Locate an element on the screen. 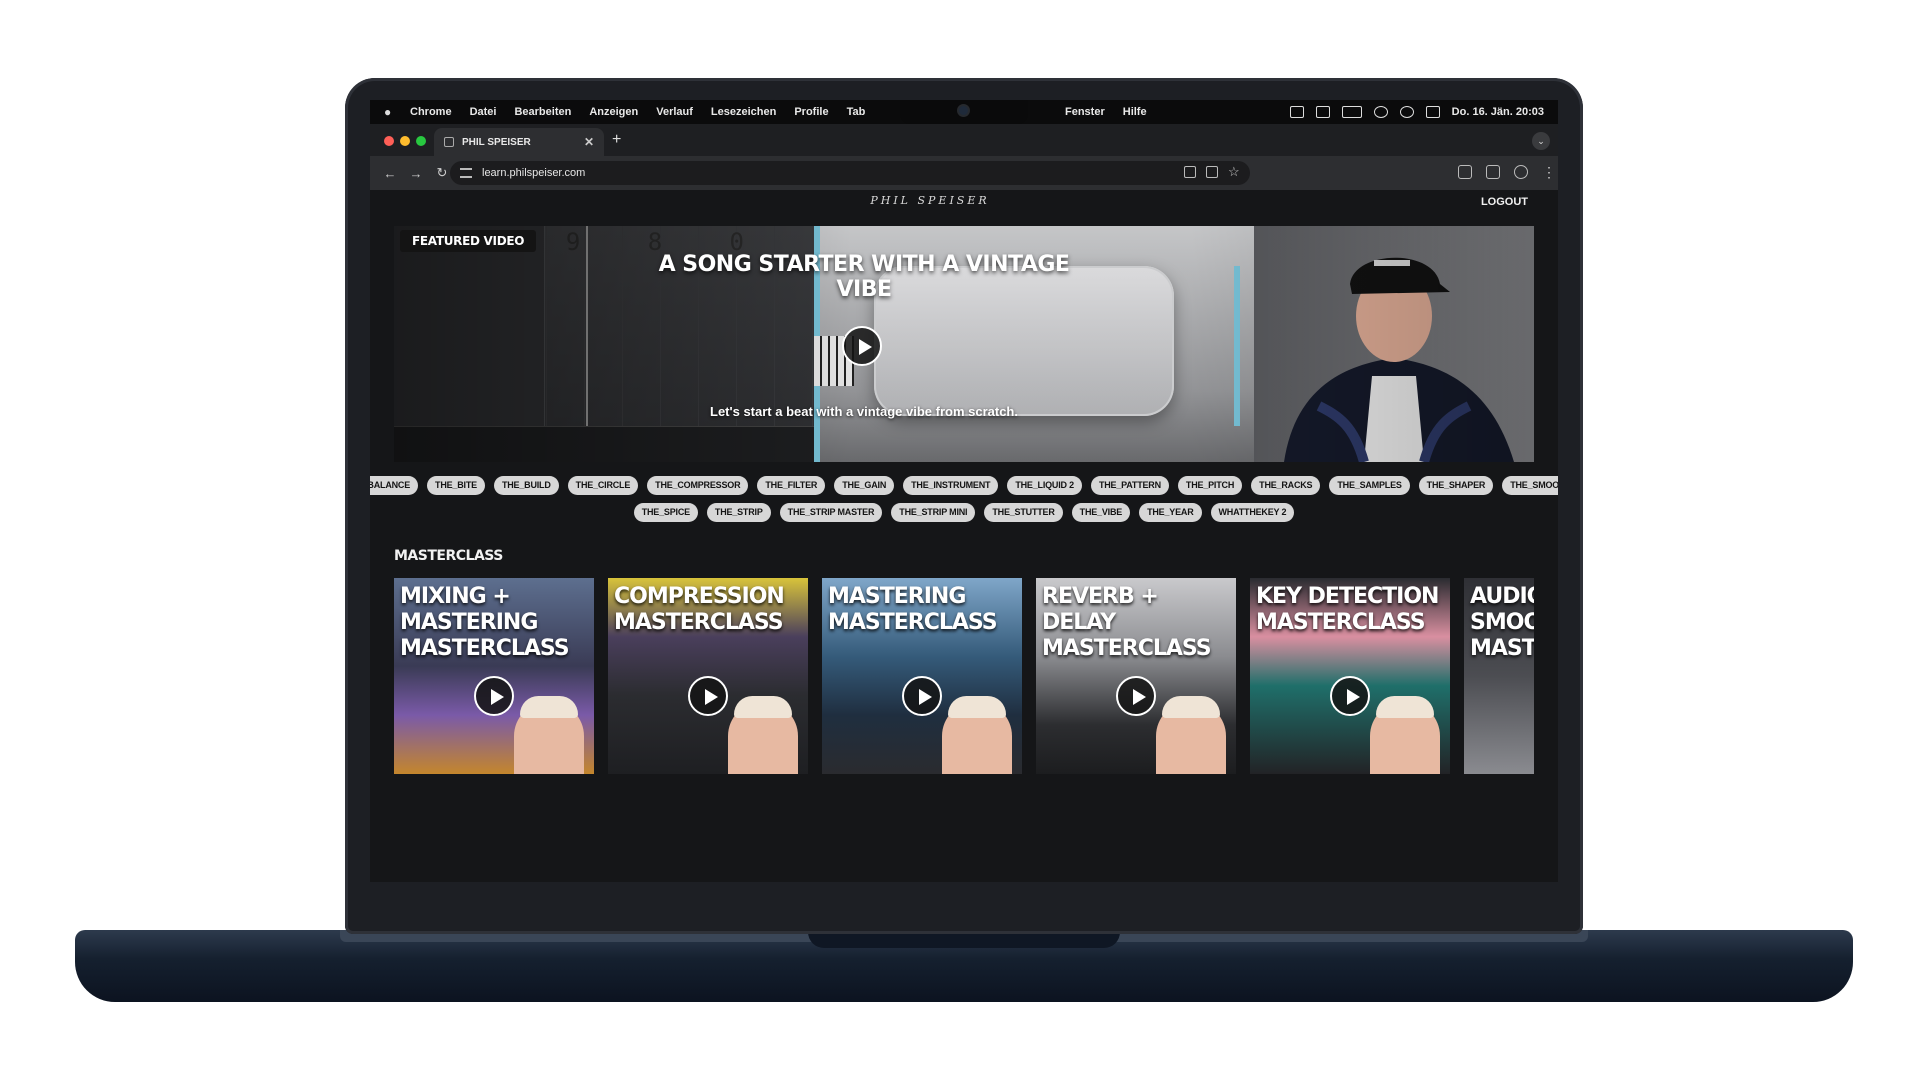 The width and height of the screenshot is (1920, 1080). tag-pill: THE_BITE is located at coordinates (456, 485).